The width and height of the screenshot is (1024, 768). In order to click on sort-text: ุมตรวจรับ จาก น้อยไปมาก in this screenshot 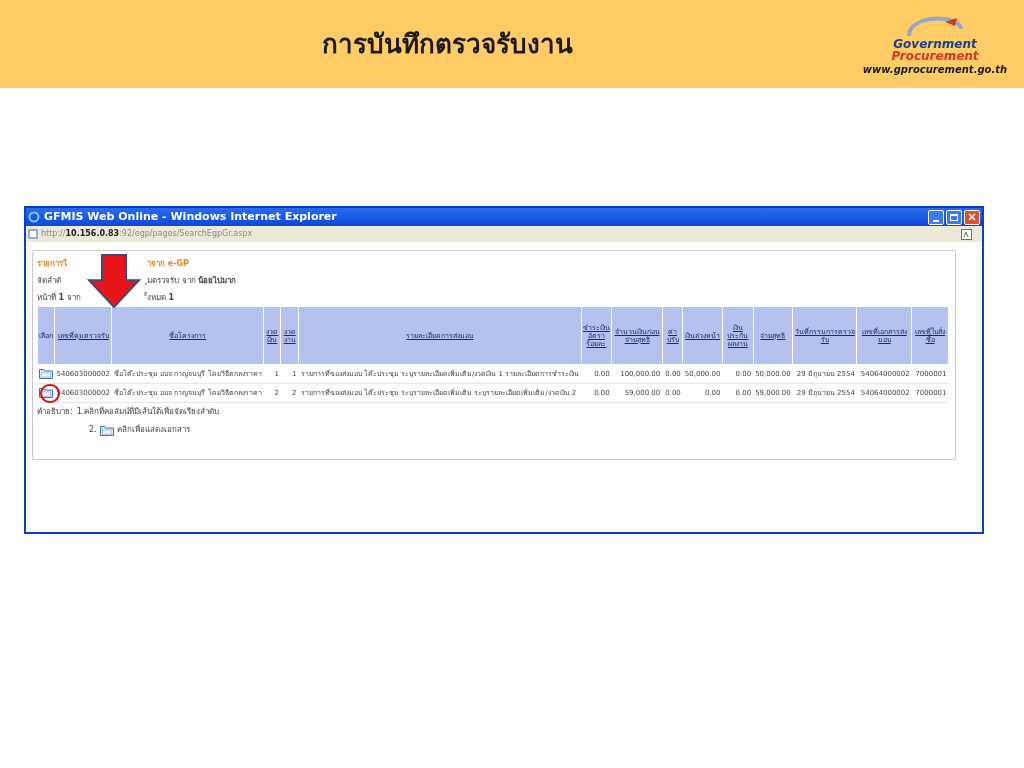, I will do `click(192, 280)`.